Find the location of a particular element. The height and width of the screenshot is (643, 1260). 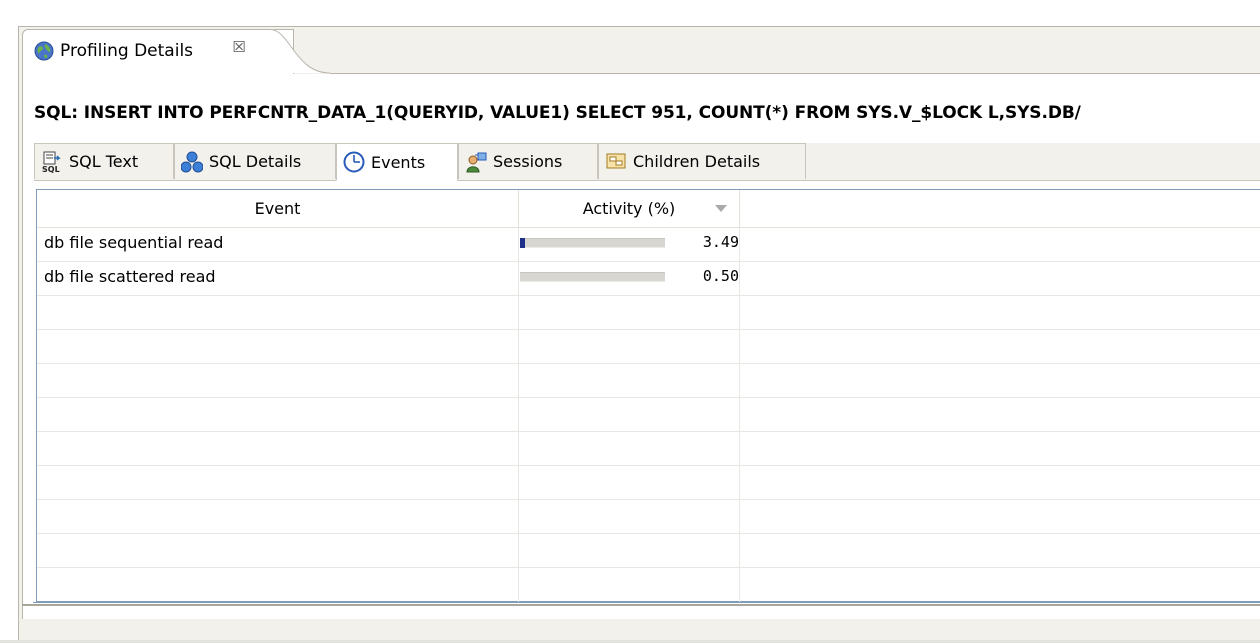

activity-value: 3.49 is located at coordinates (720, 242).